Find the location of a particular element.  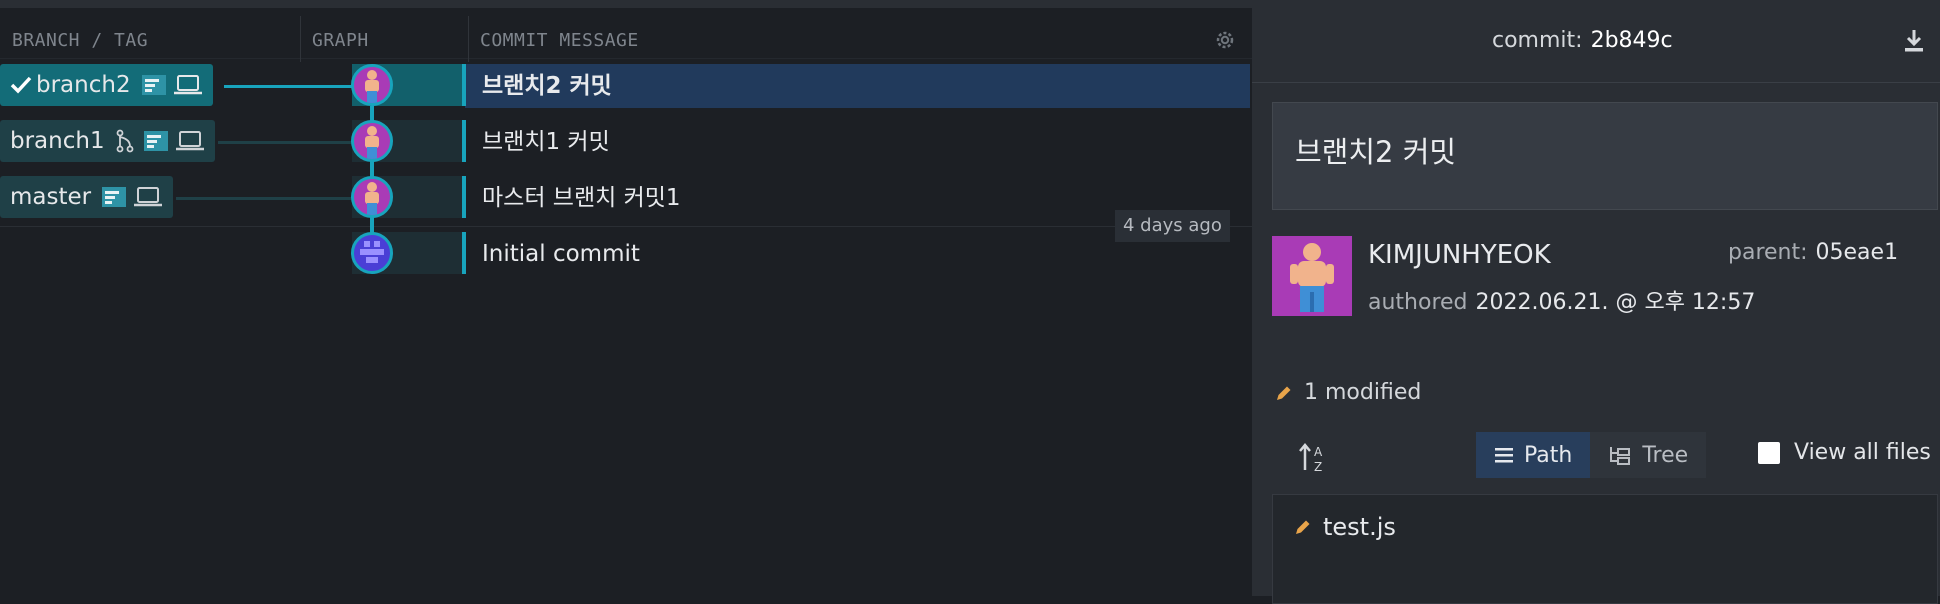

commit-message: 브랜치2 커밋 is located at coordinates (547, 86).